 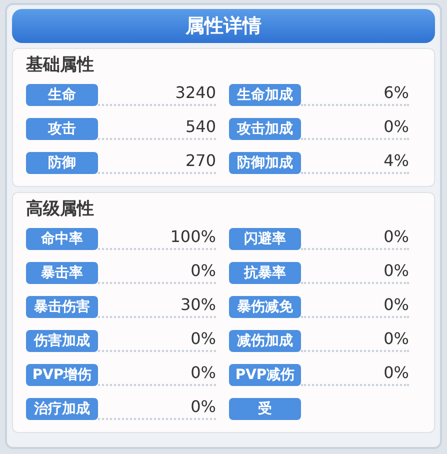 I want to click on stat-label: 生命, so click(x=62, y=95).